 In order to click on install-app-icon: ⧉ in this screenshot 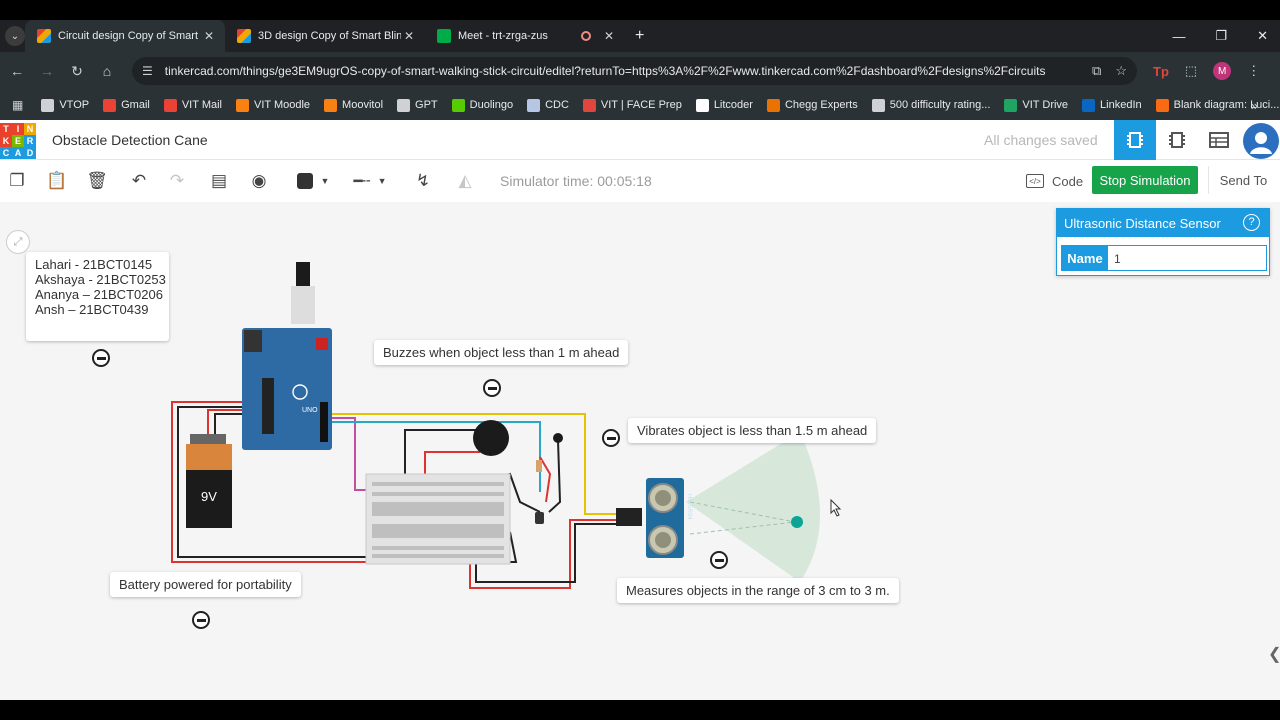, I will do `click(1096, 71)`.